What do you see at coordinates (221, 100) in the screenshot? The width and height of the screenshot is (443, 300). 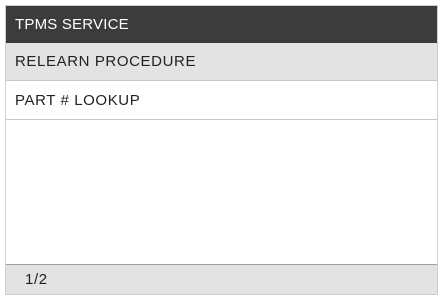 I see `menu-item-part-lookup: PART # LOOKUP` at bounding box center [221, 100].